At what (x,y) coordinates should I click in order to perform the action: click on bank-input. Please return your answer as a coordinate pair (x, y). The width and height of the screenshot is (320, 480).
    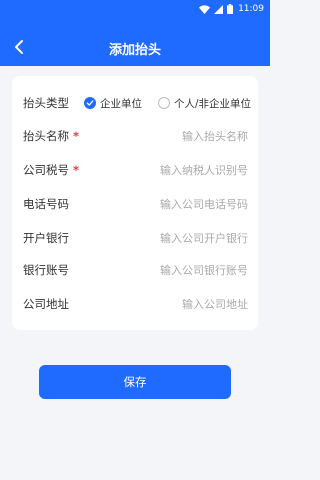
    Looking at the image, I should click on (188, 238).